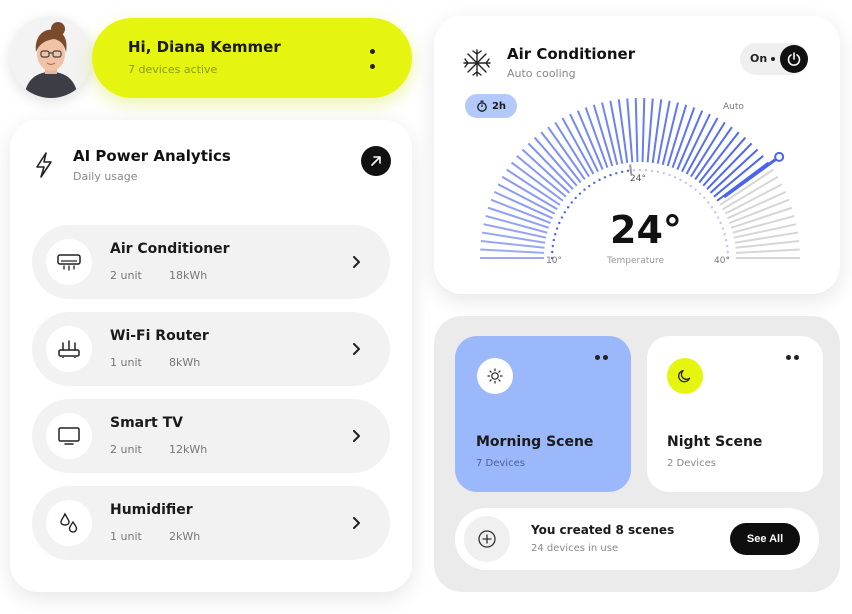  Describe the element at coordinates (722, 261) in the screenshot. I see `max-temperature-label: 40°` at that location.